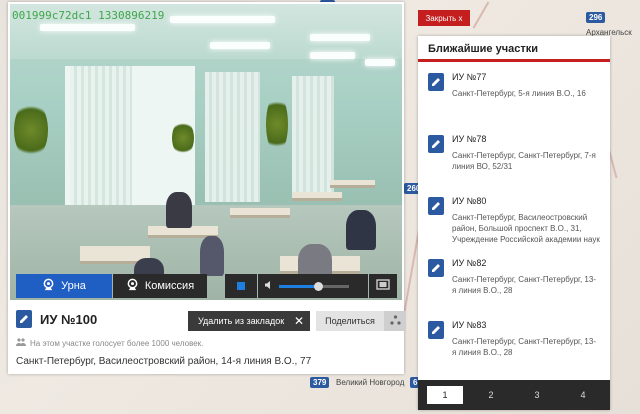 Image resolution: width=640 pixels, height=414 pixels. I want to click on stop-button, so click(241, 286).